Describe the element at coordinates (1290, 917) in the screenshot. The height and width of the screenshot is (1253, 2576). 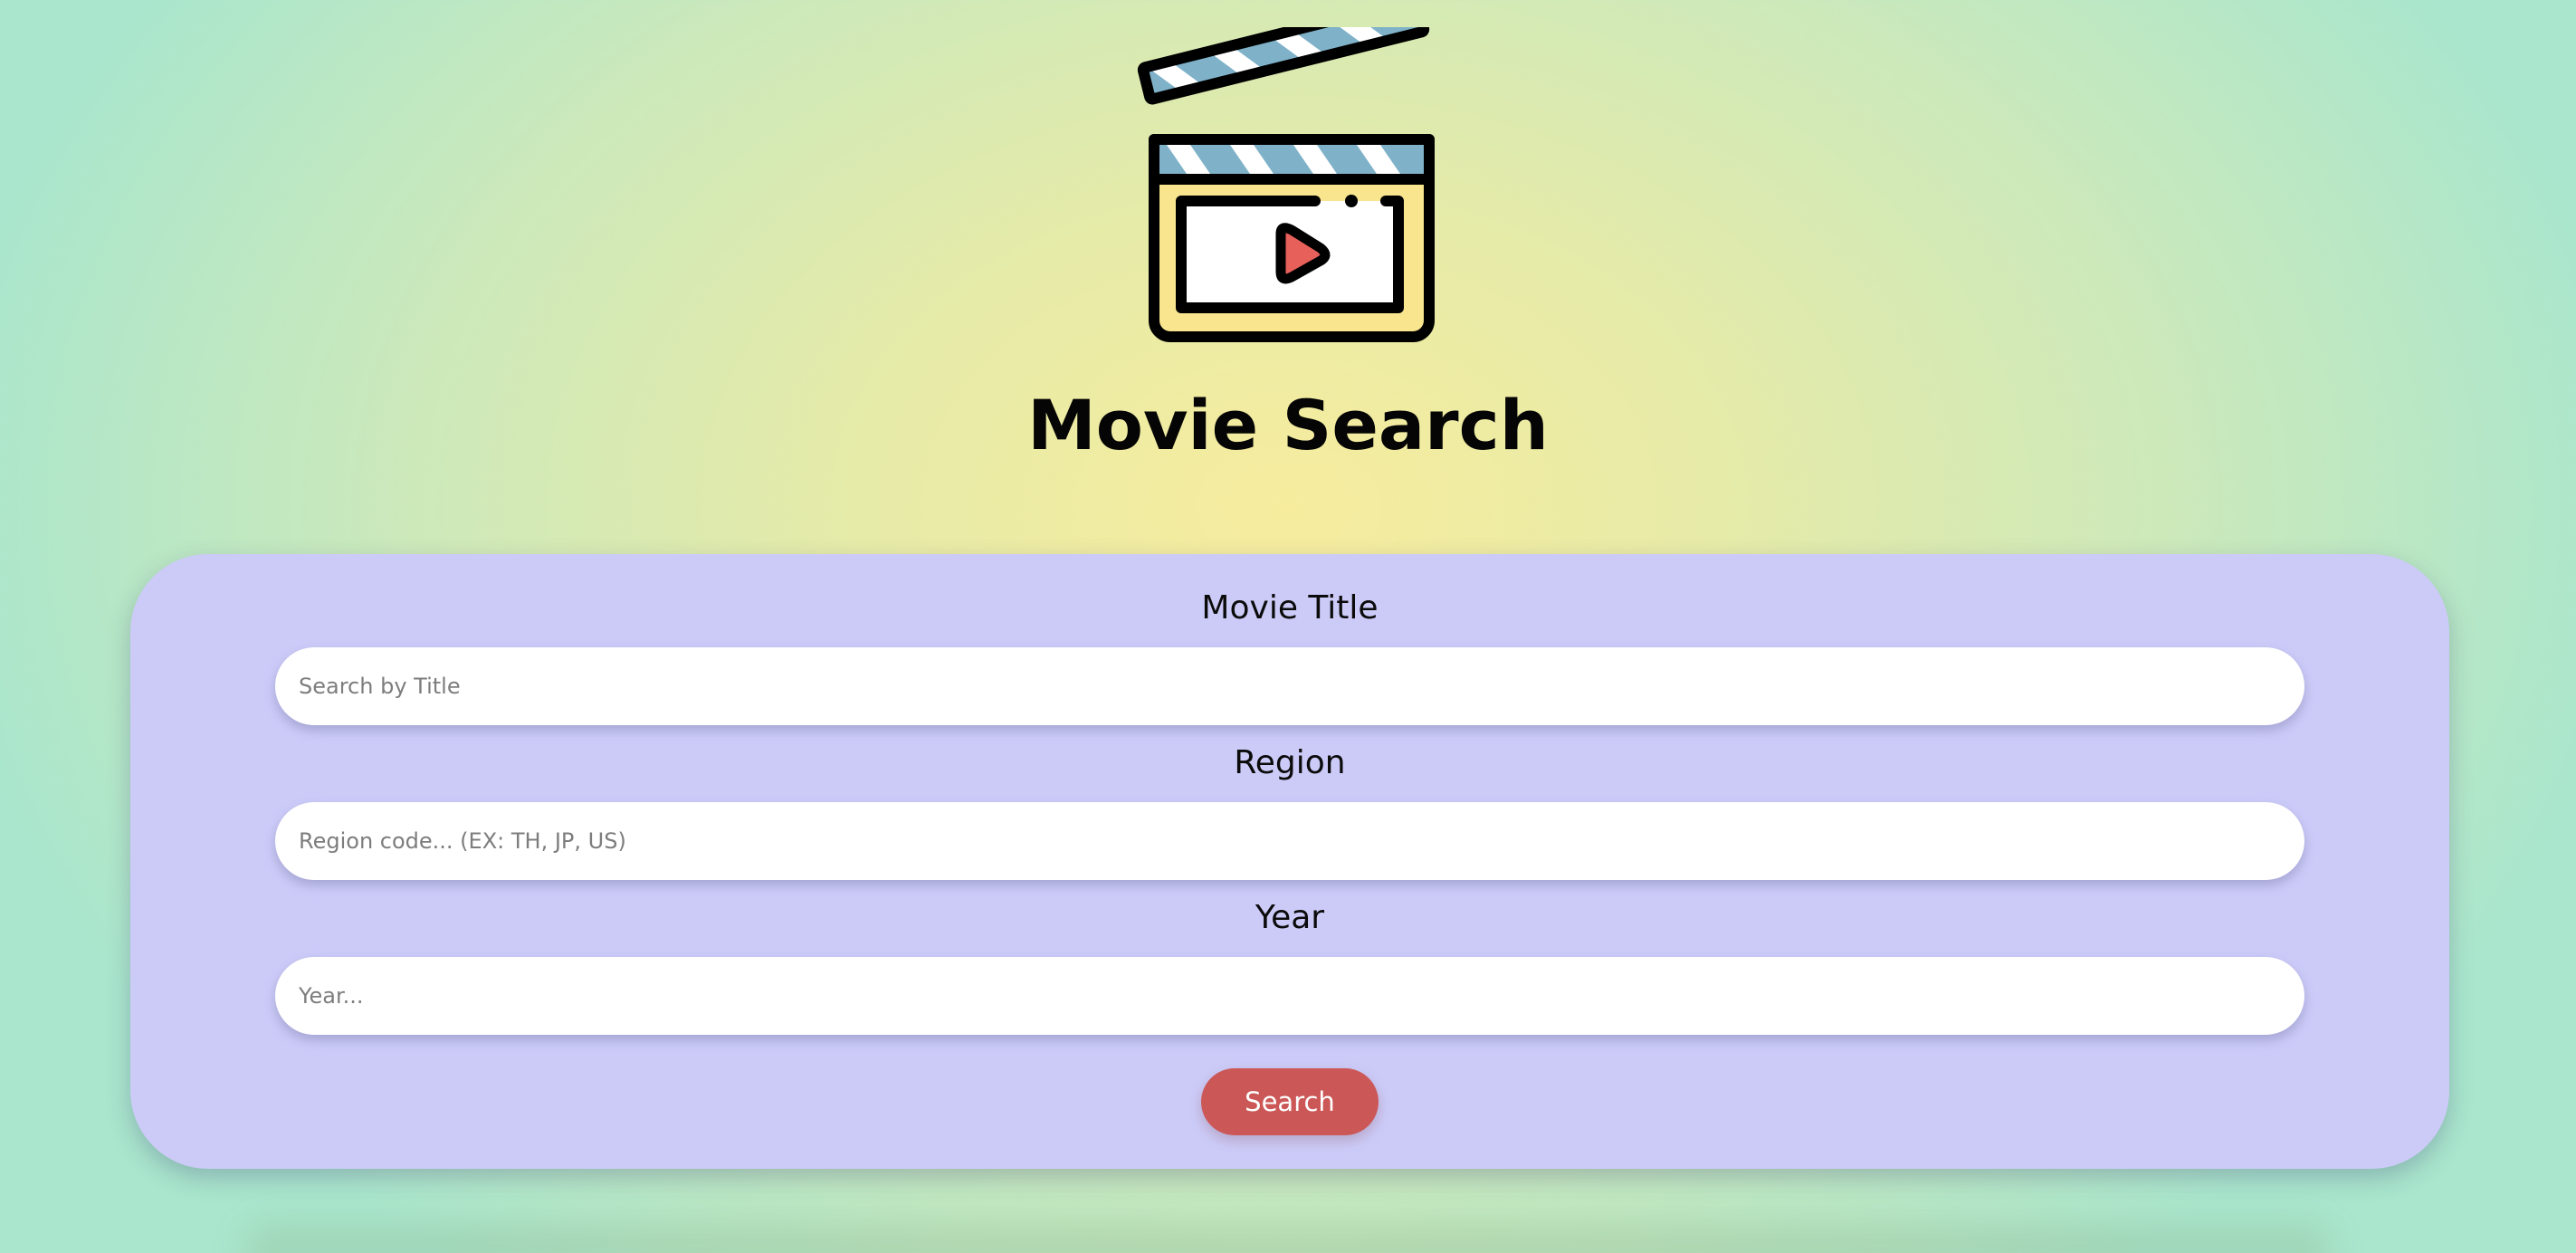
I see `year-label: Year` at that location.